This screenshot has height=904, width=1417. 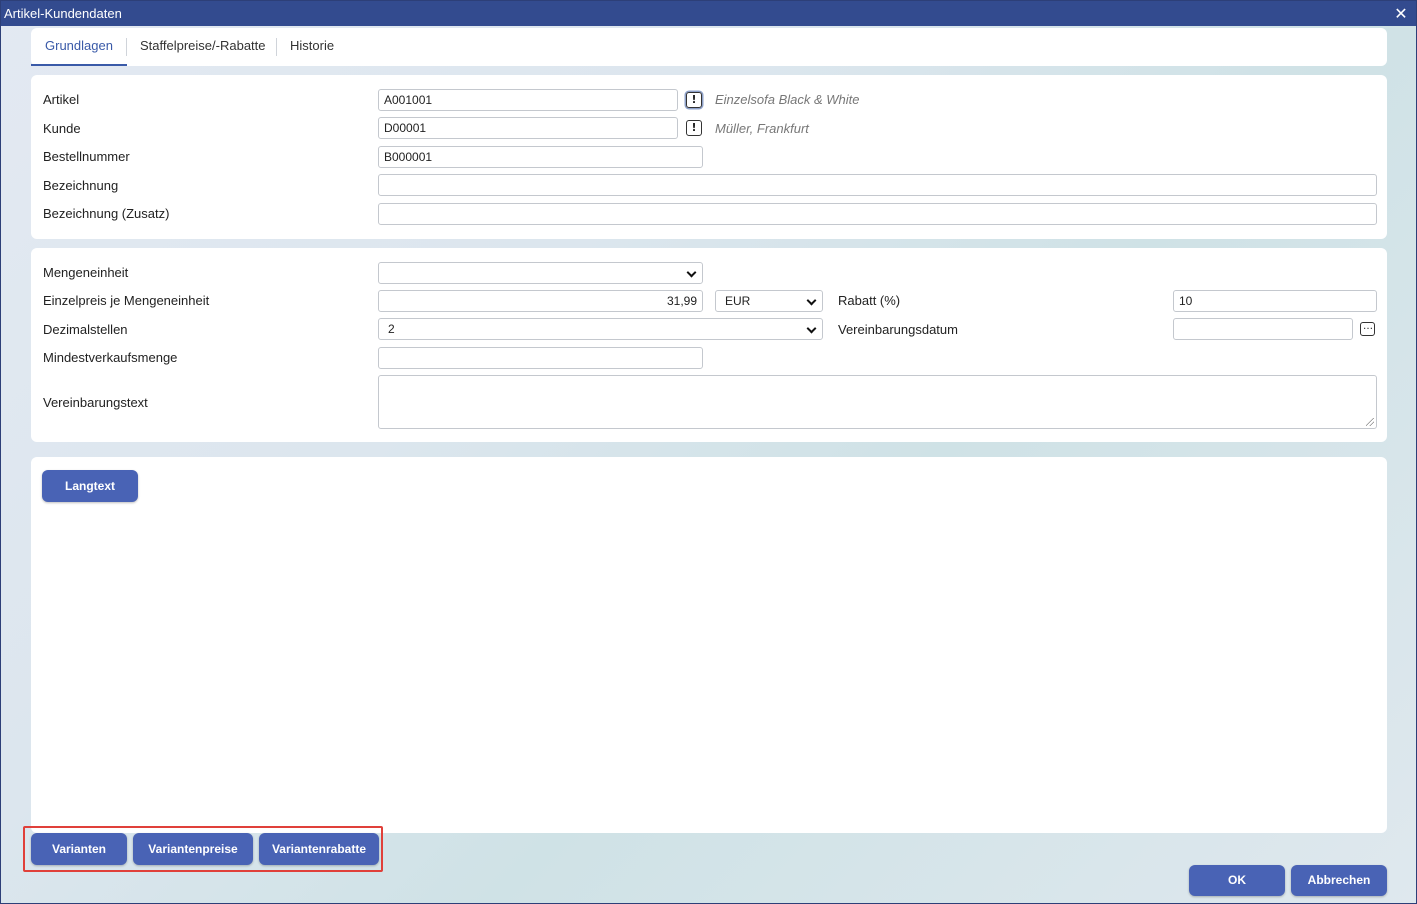 I want to click on vereinbarungstext-label: Vereinbarungstext, so click(x=95, y=402).